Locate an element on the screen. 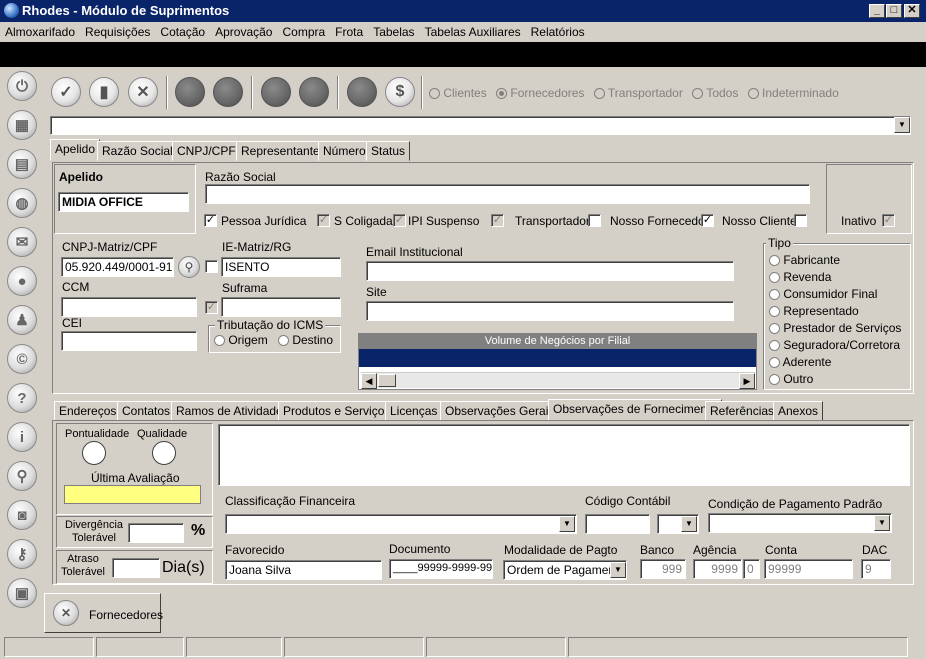 This screenshot has width=926, height=659. email-input is located at coordinates (550, 271).